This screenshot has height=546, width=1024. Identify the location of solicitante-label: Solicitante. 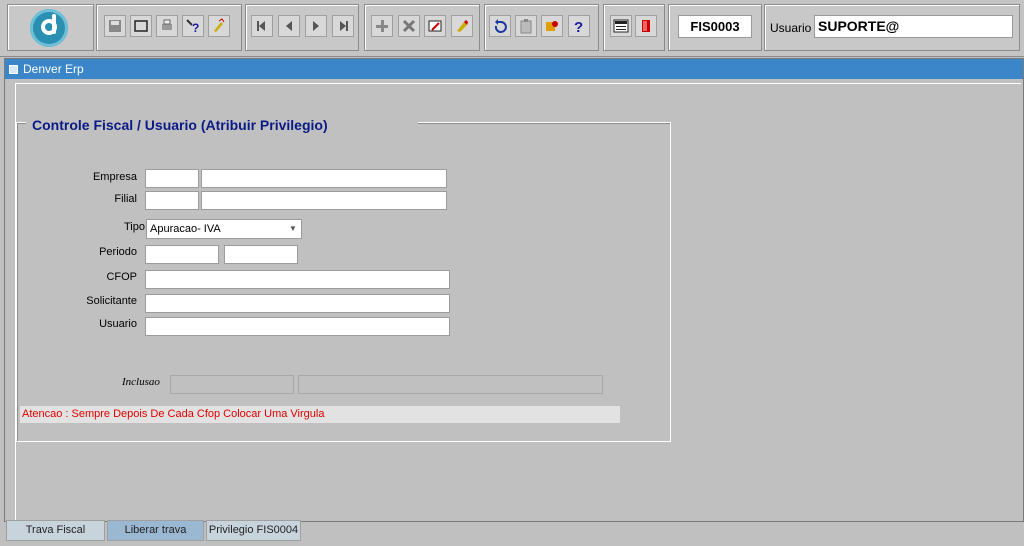
(111, 301).